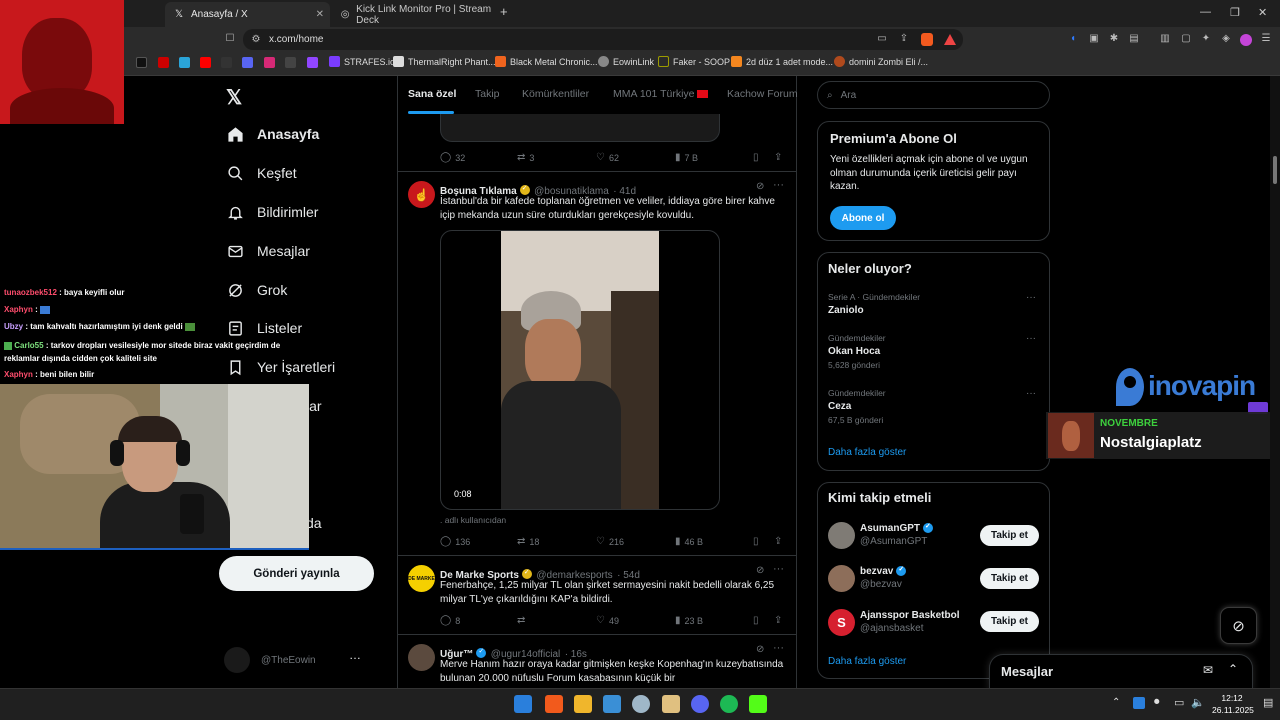  What do you see at coordinates (525, 157) in the screenshot?
I see `retweet-button: ⇄ 3` at bounding box center [525, 157].